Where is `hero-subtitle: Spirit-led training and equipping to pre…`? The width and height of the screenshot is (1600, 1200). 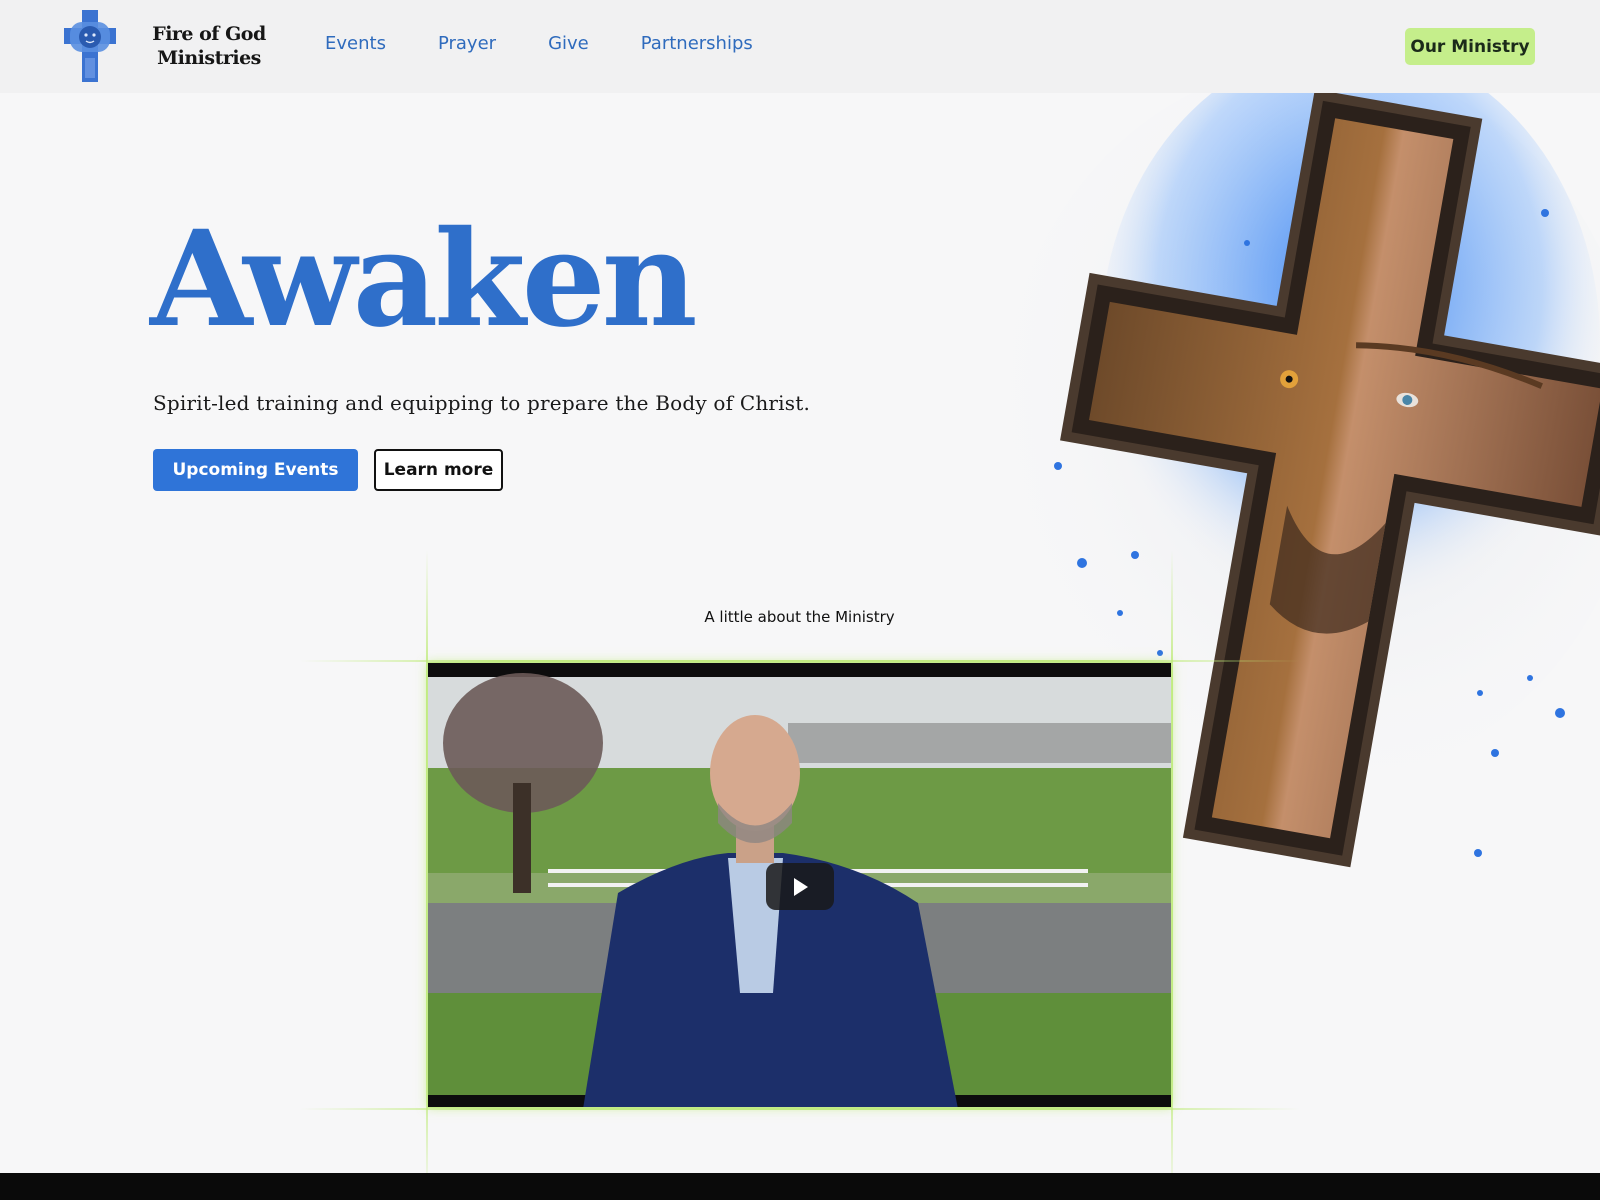 hero-subtitle: Spirit-led training and equipping to pre… is located at coordinates (482, 403).